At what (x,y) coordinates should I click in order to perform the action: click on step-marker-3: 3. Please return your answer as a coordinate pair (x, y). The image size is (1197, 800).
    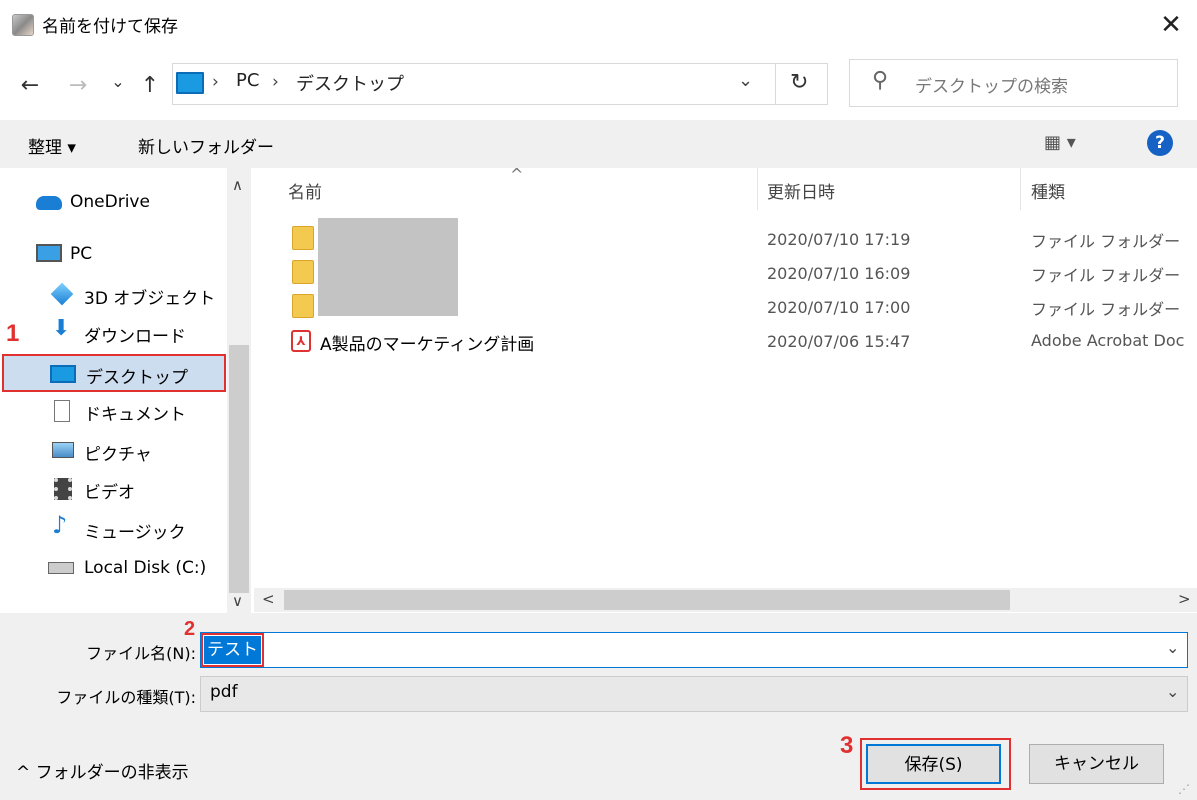
    Looking at the image, I should click on (847, 745).